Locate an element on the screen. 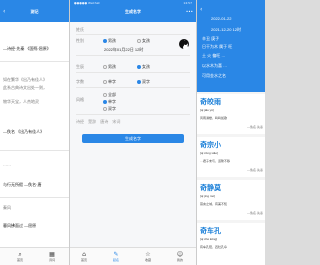  info-line: 日干为木 属于 旺 is located at coordinates (217, 46).